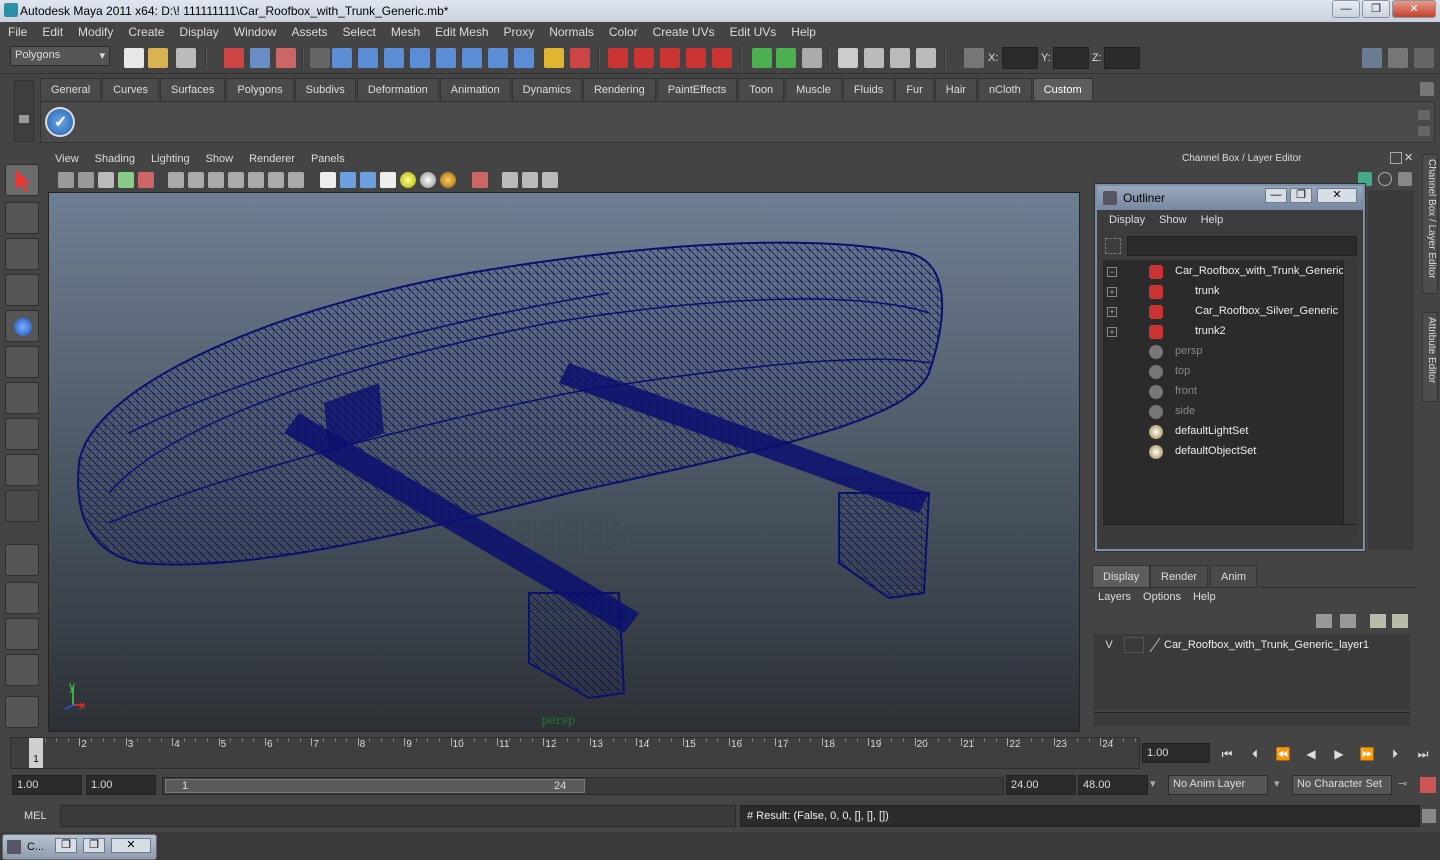 Image resolution: width=1440 pixels, height=860 pixels. What do you see at coordinates (900, 58) in the screenshot?
I see `ipr-render-icon` at bounding box center [900, 58].